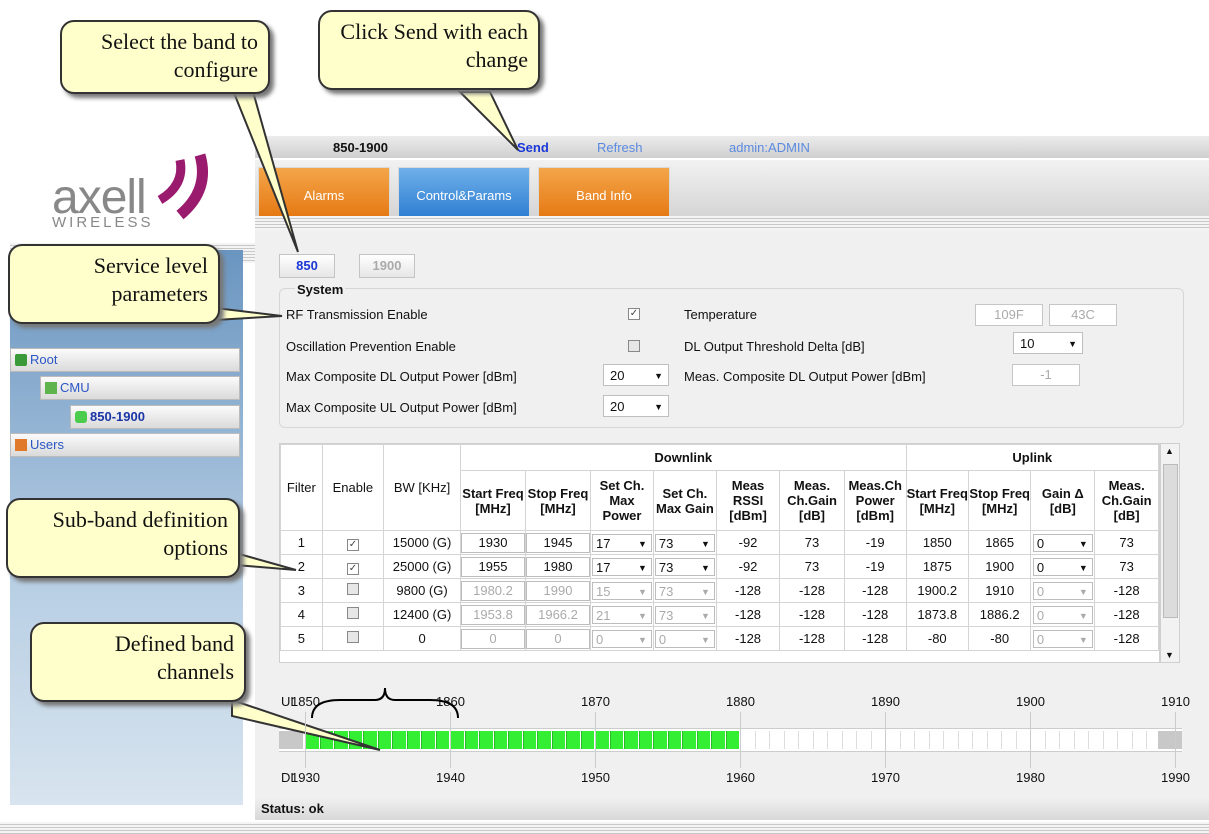 This screenshot has width=1209, height=834. Describe the element at coordinates (385, 703) in the screenshot. I see `bracket-icon` at that location.